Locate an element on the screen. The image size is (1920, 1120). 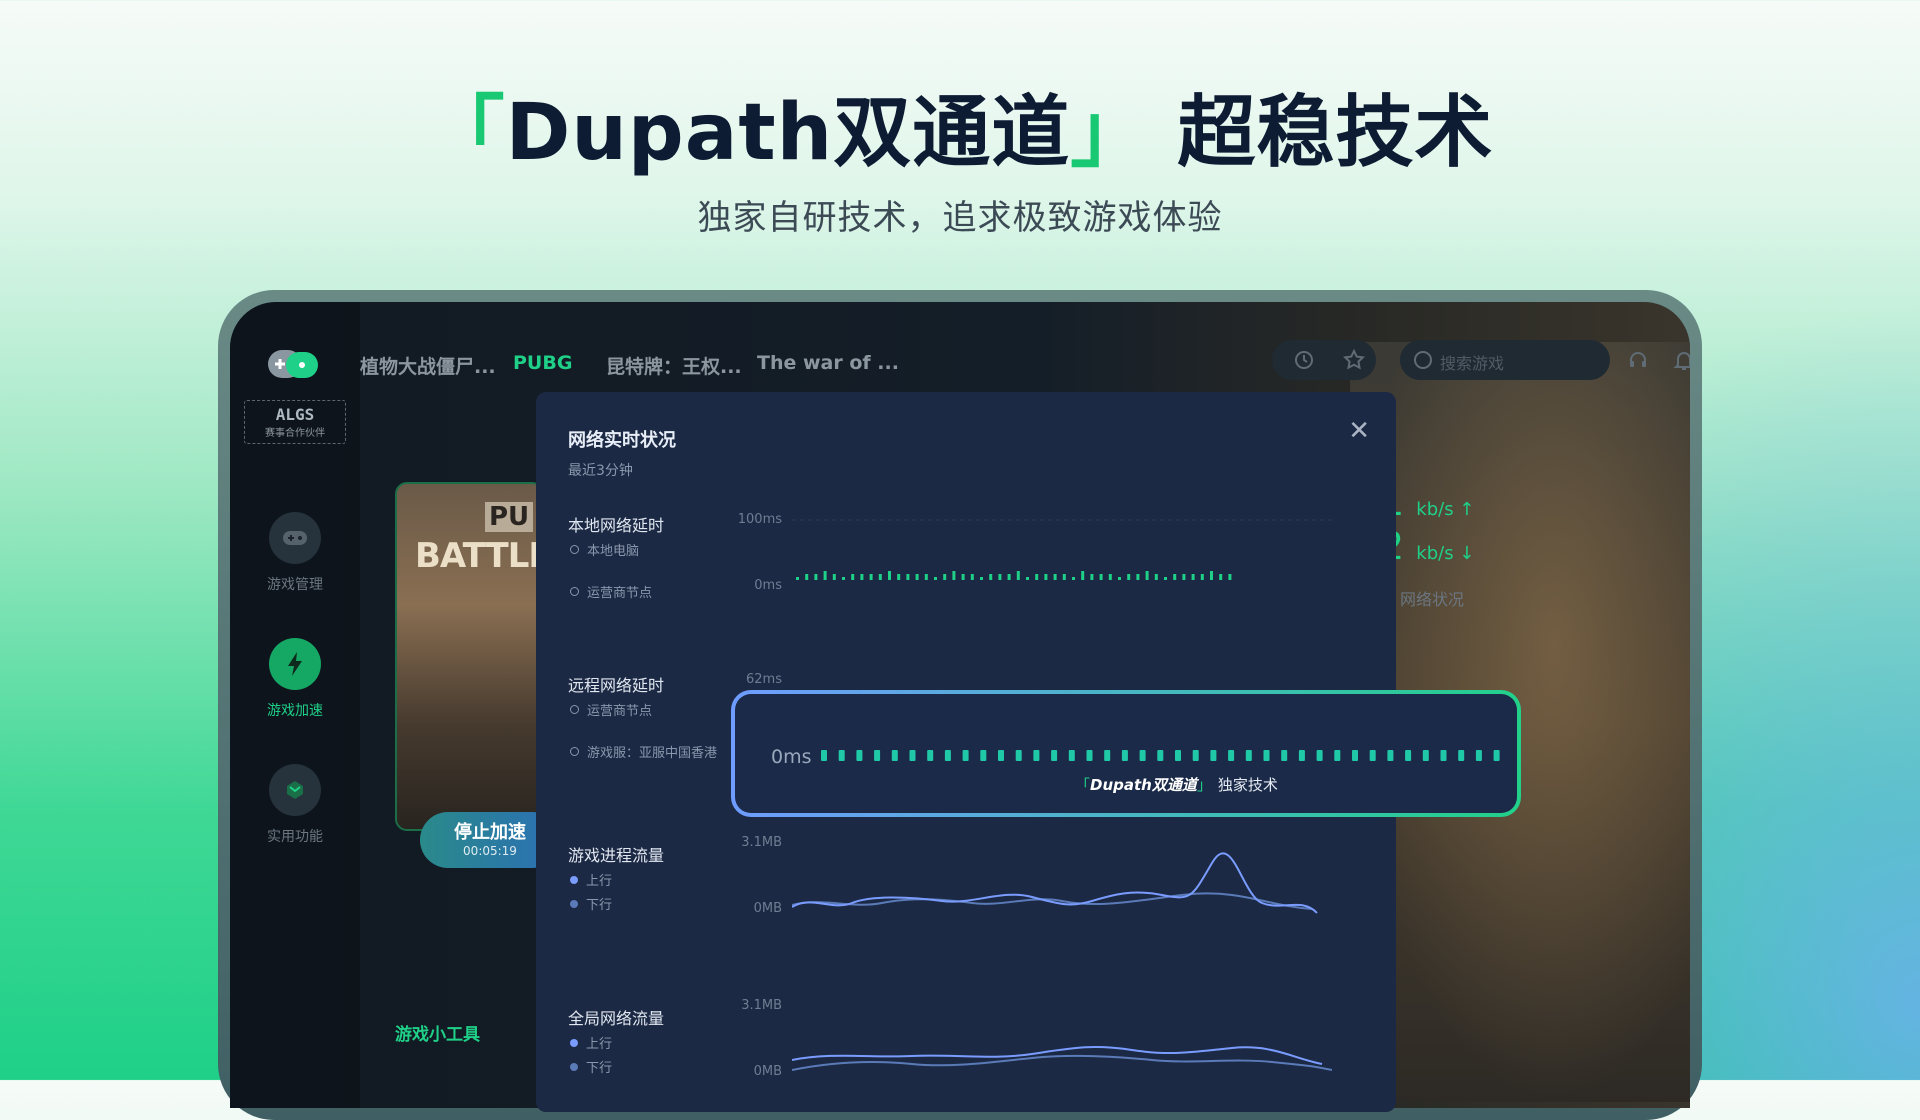
sidebar-item-utilities: 实用功能 is located at coordinates (295, 805).